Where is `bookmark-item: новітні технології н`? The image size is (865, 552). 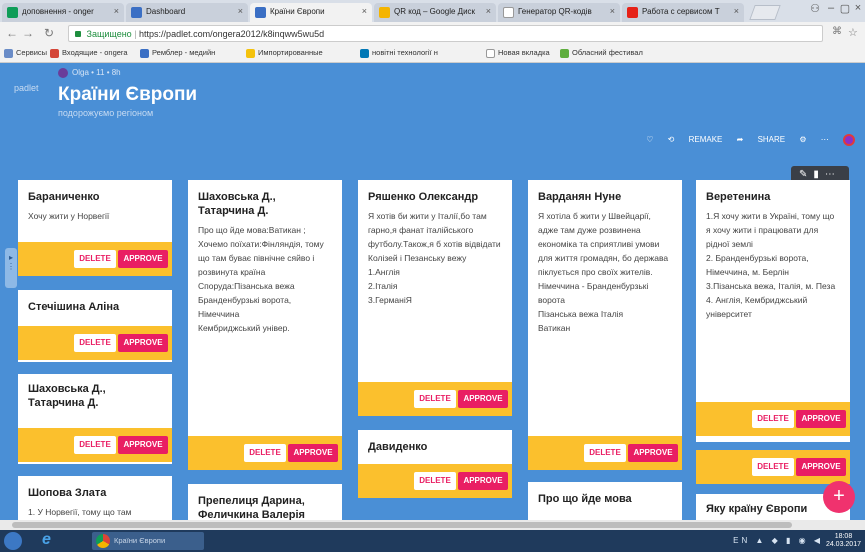 bookmark-item: новітні технології н is located at coordinates (399, 53).